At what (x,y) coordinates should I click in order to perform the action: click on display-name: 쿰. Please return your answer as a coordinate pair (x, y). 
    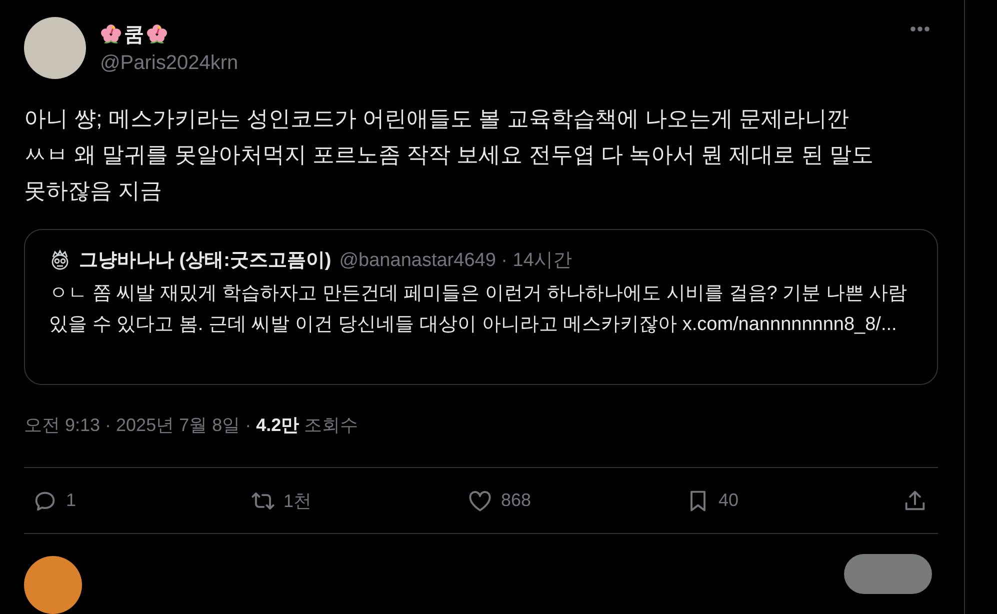
    Looking at the image, I should click on (134, 34).